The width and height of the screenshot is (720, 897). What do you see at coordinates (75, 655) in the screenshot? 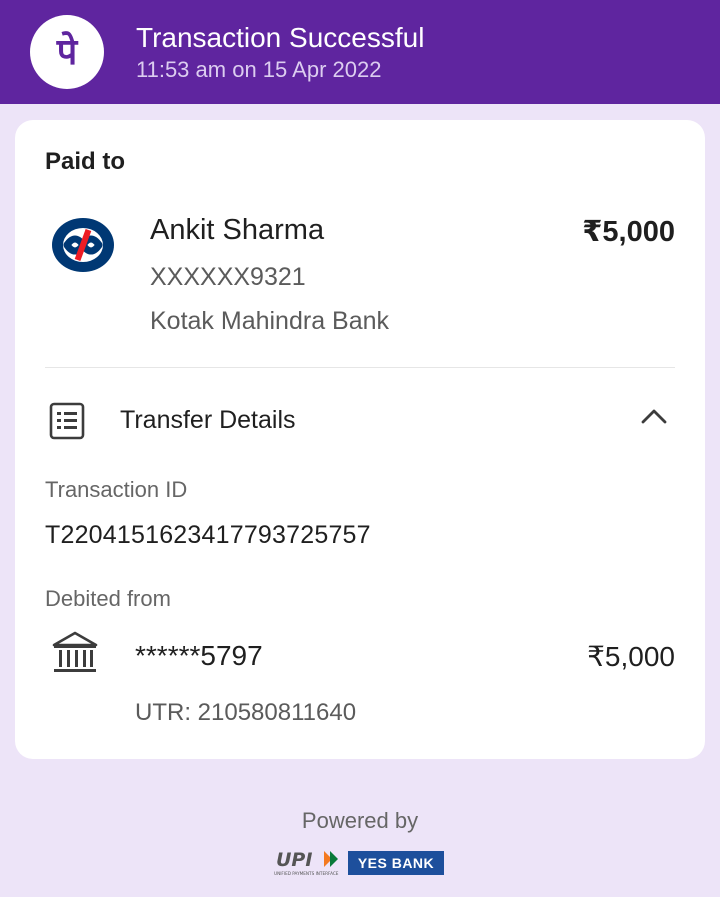
I see `bank-icon` at bounding box center [75, 655].